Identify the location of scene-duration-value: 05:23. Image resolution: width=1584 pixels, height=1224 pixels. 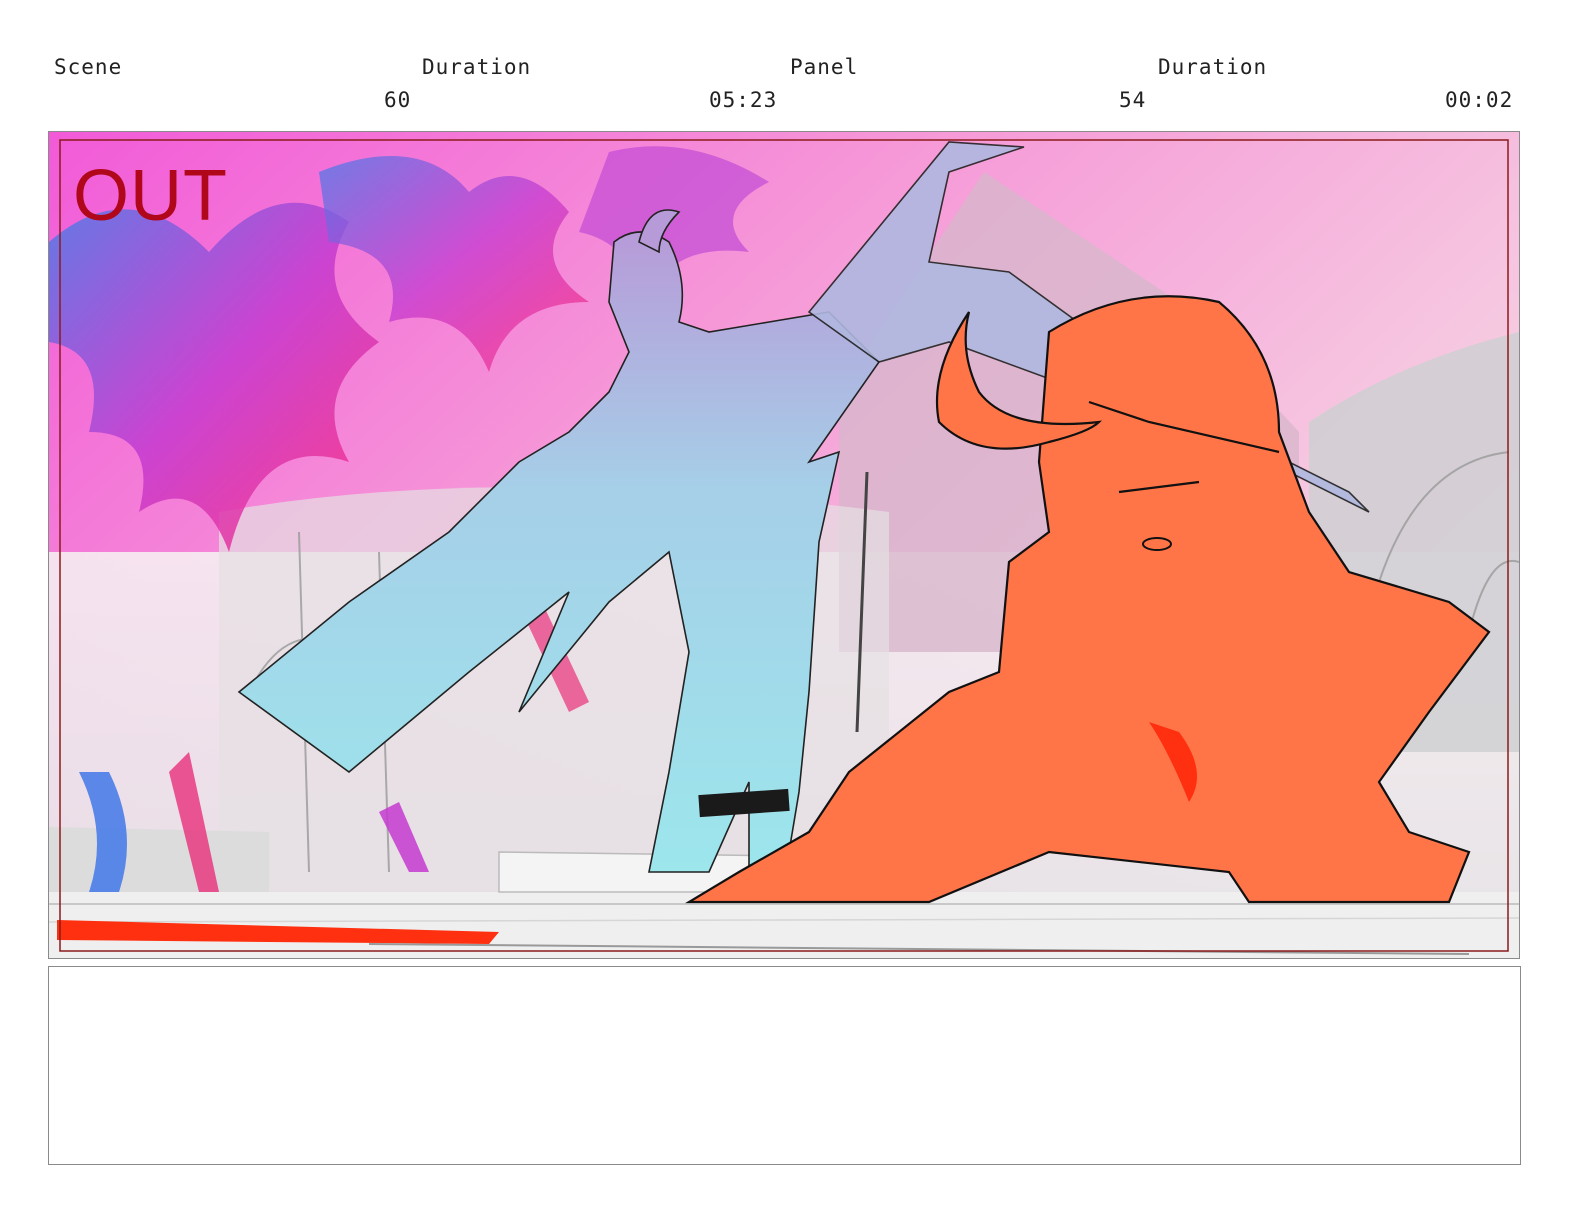
(743, 100).